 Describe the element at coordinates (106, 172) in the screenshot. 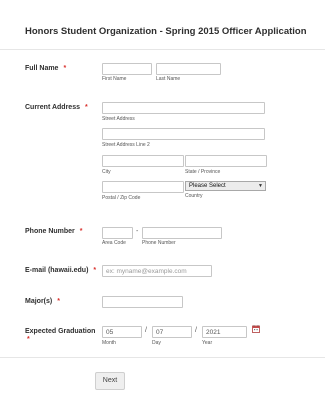

I see `city-sublabel: City` at that location.